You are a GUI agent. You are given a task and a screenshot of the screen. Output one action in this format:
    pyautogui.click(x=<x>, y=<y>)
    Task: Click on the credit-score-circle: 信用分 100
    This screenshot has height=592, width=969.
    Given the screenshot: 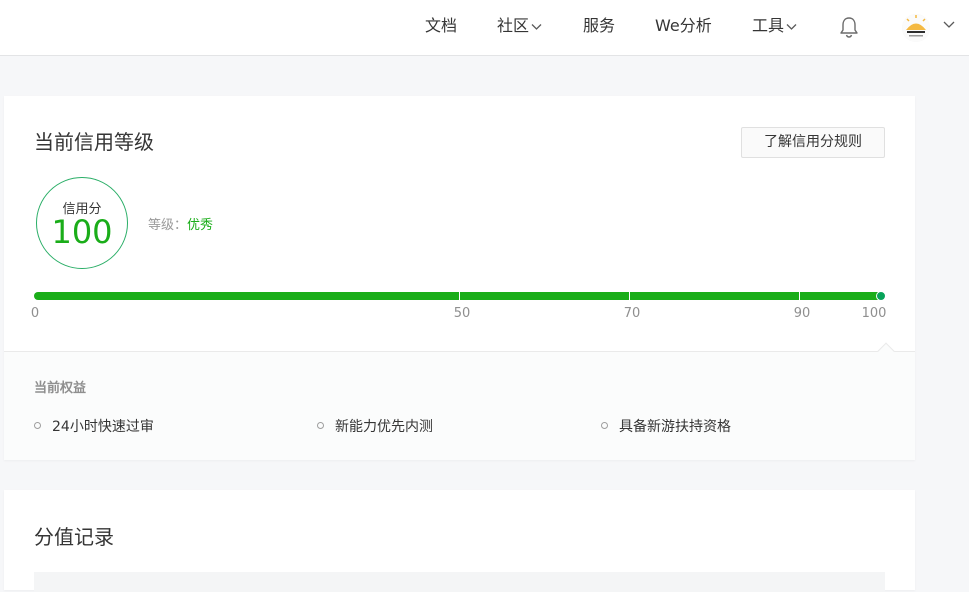 What is the action you would take?
    pyautogui.click(x=82, y=223)
    